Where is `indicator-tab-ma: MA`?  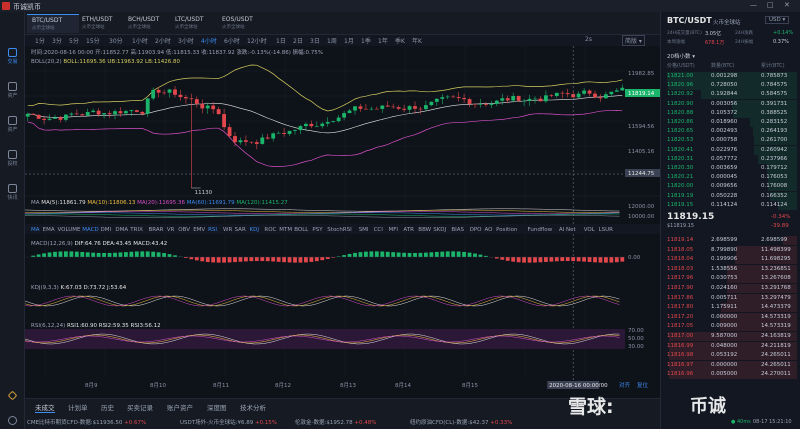 indicator-tab-ma: MA is located at coordinates (35, 230).